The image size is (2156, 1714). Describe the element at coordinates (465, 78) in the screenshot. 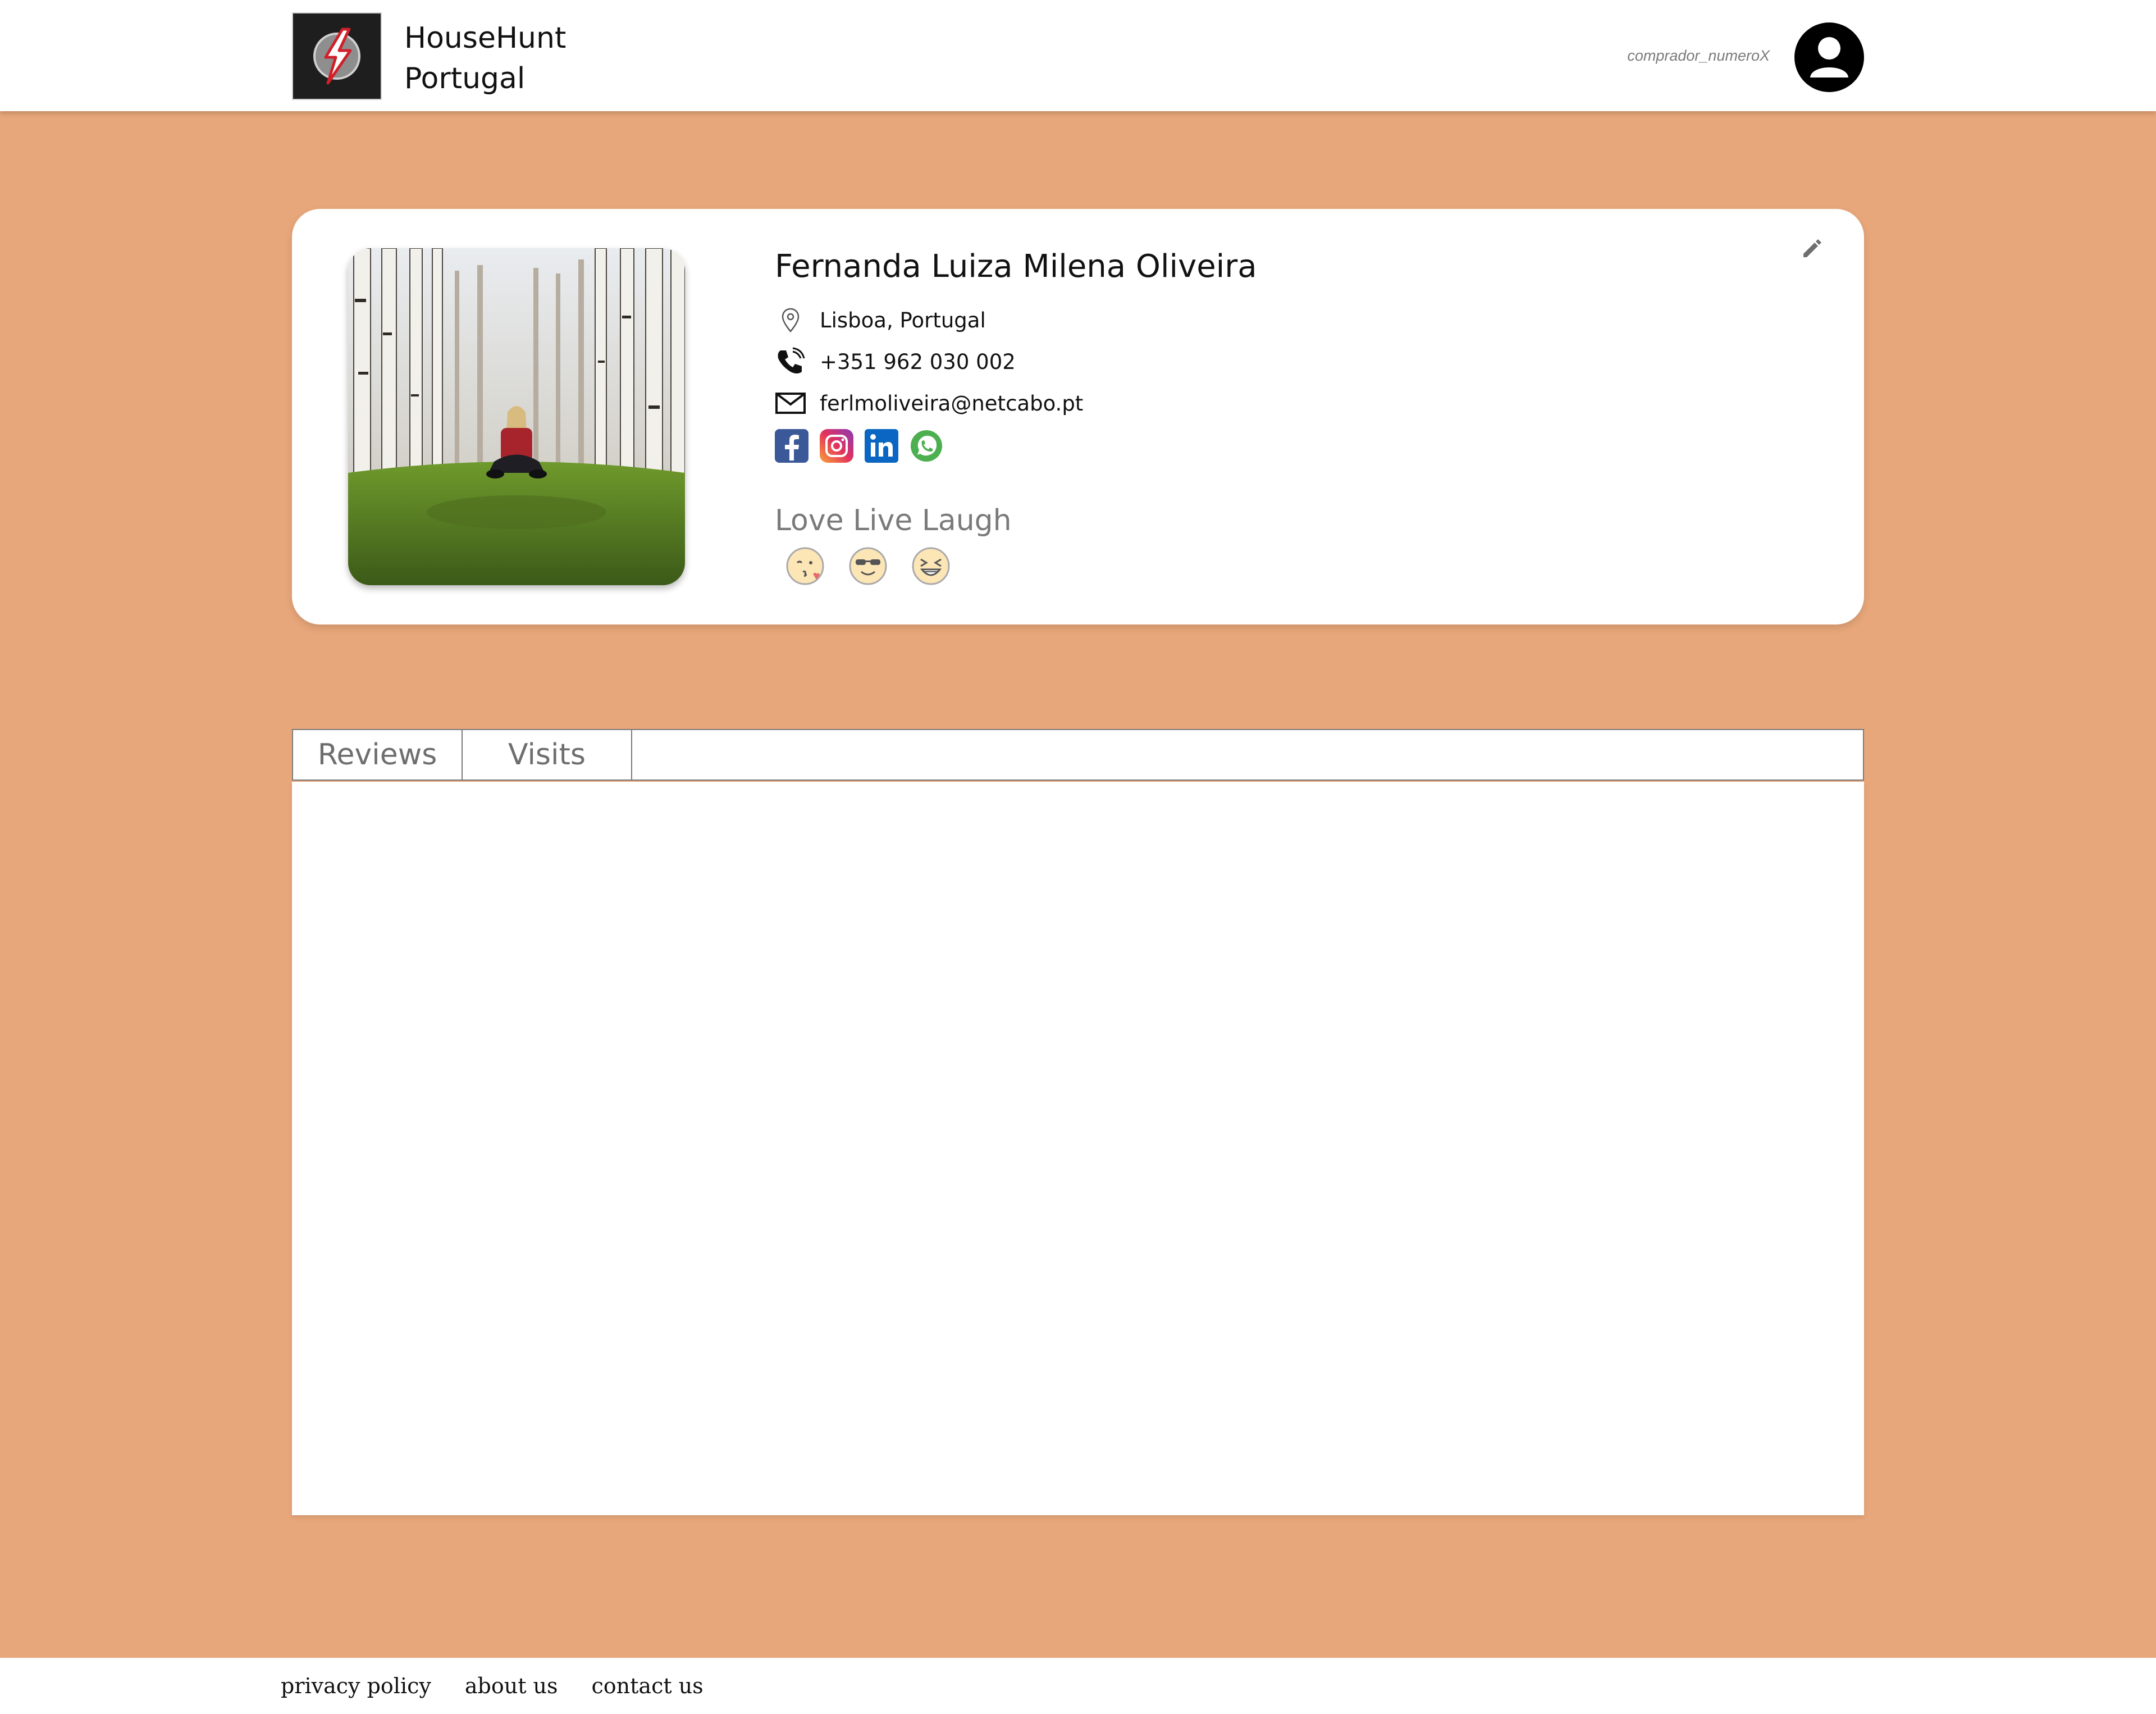

I see `brand-line-2: Portugal` at that location.